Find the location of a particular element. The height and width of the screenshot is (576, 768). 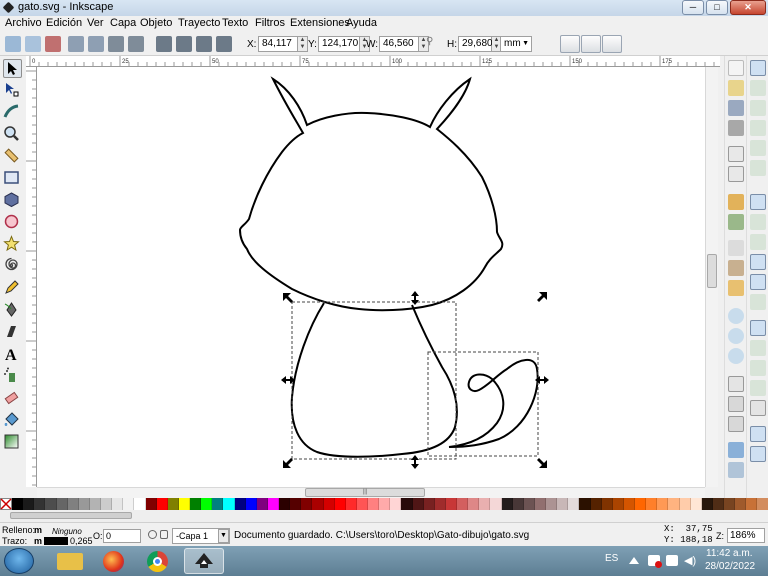

volume-icon: ◀) is located at coordinates (690, 560).